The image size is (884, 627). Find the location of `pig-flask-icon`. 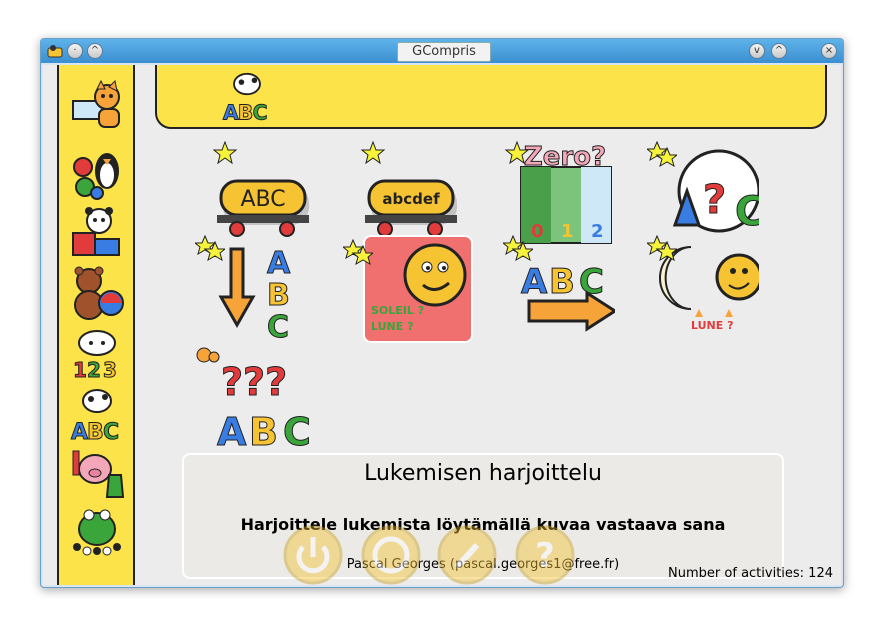

pig-flask-icon is located at coordinates (97, 473).